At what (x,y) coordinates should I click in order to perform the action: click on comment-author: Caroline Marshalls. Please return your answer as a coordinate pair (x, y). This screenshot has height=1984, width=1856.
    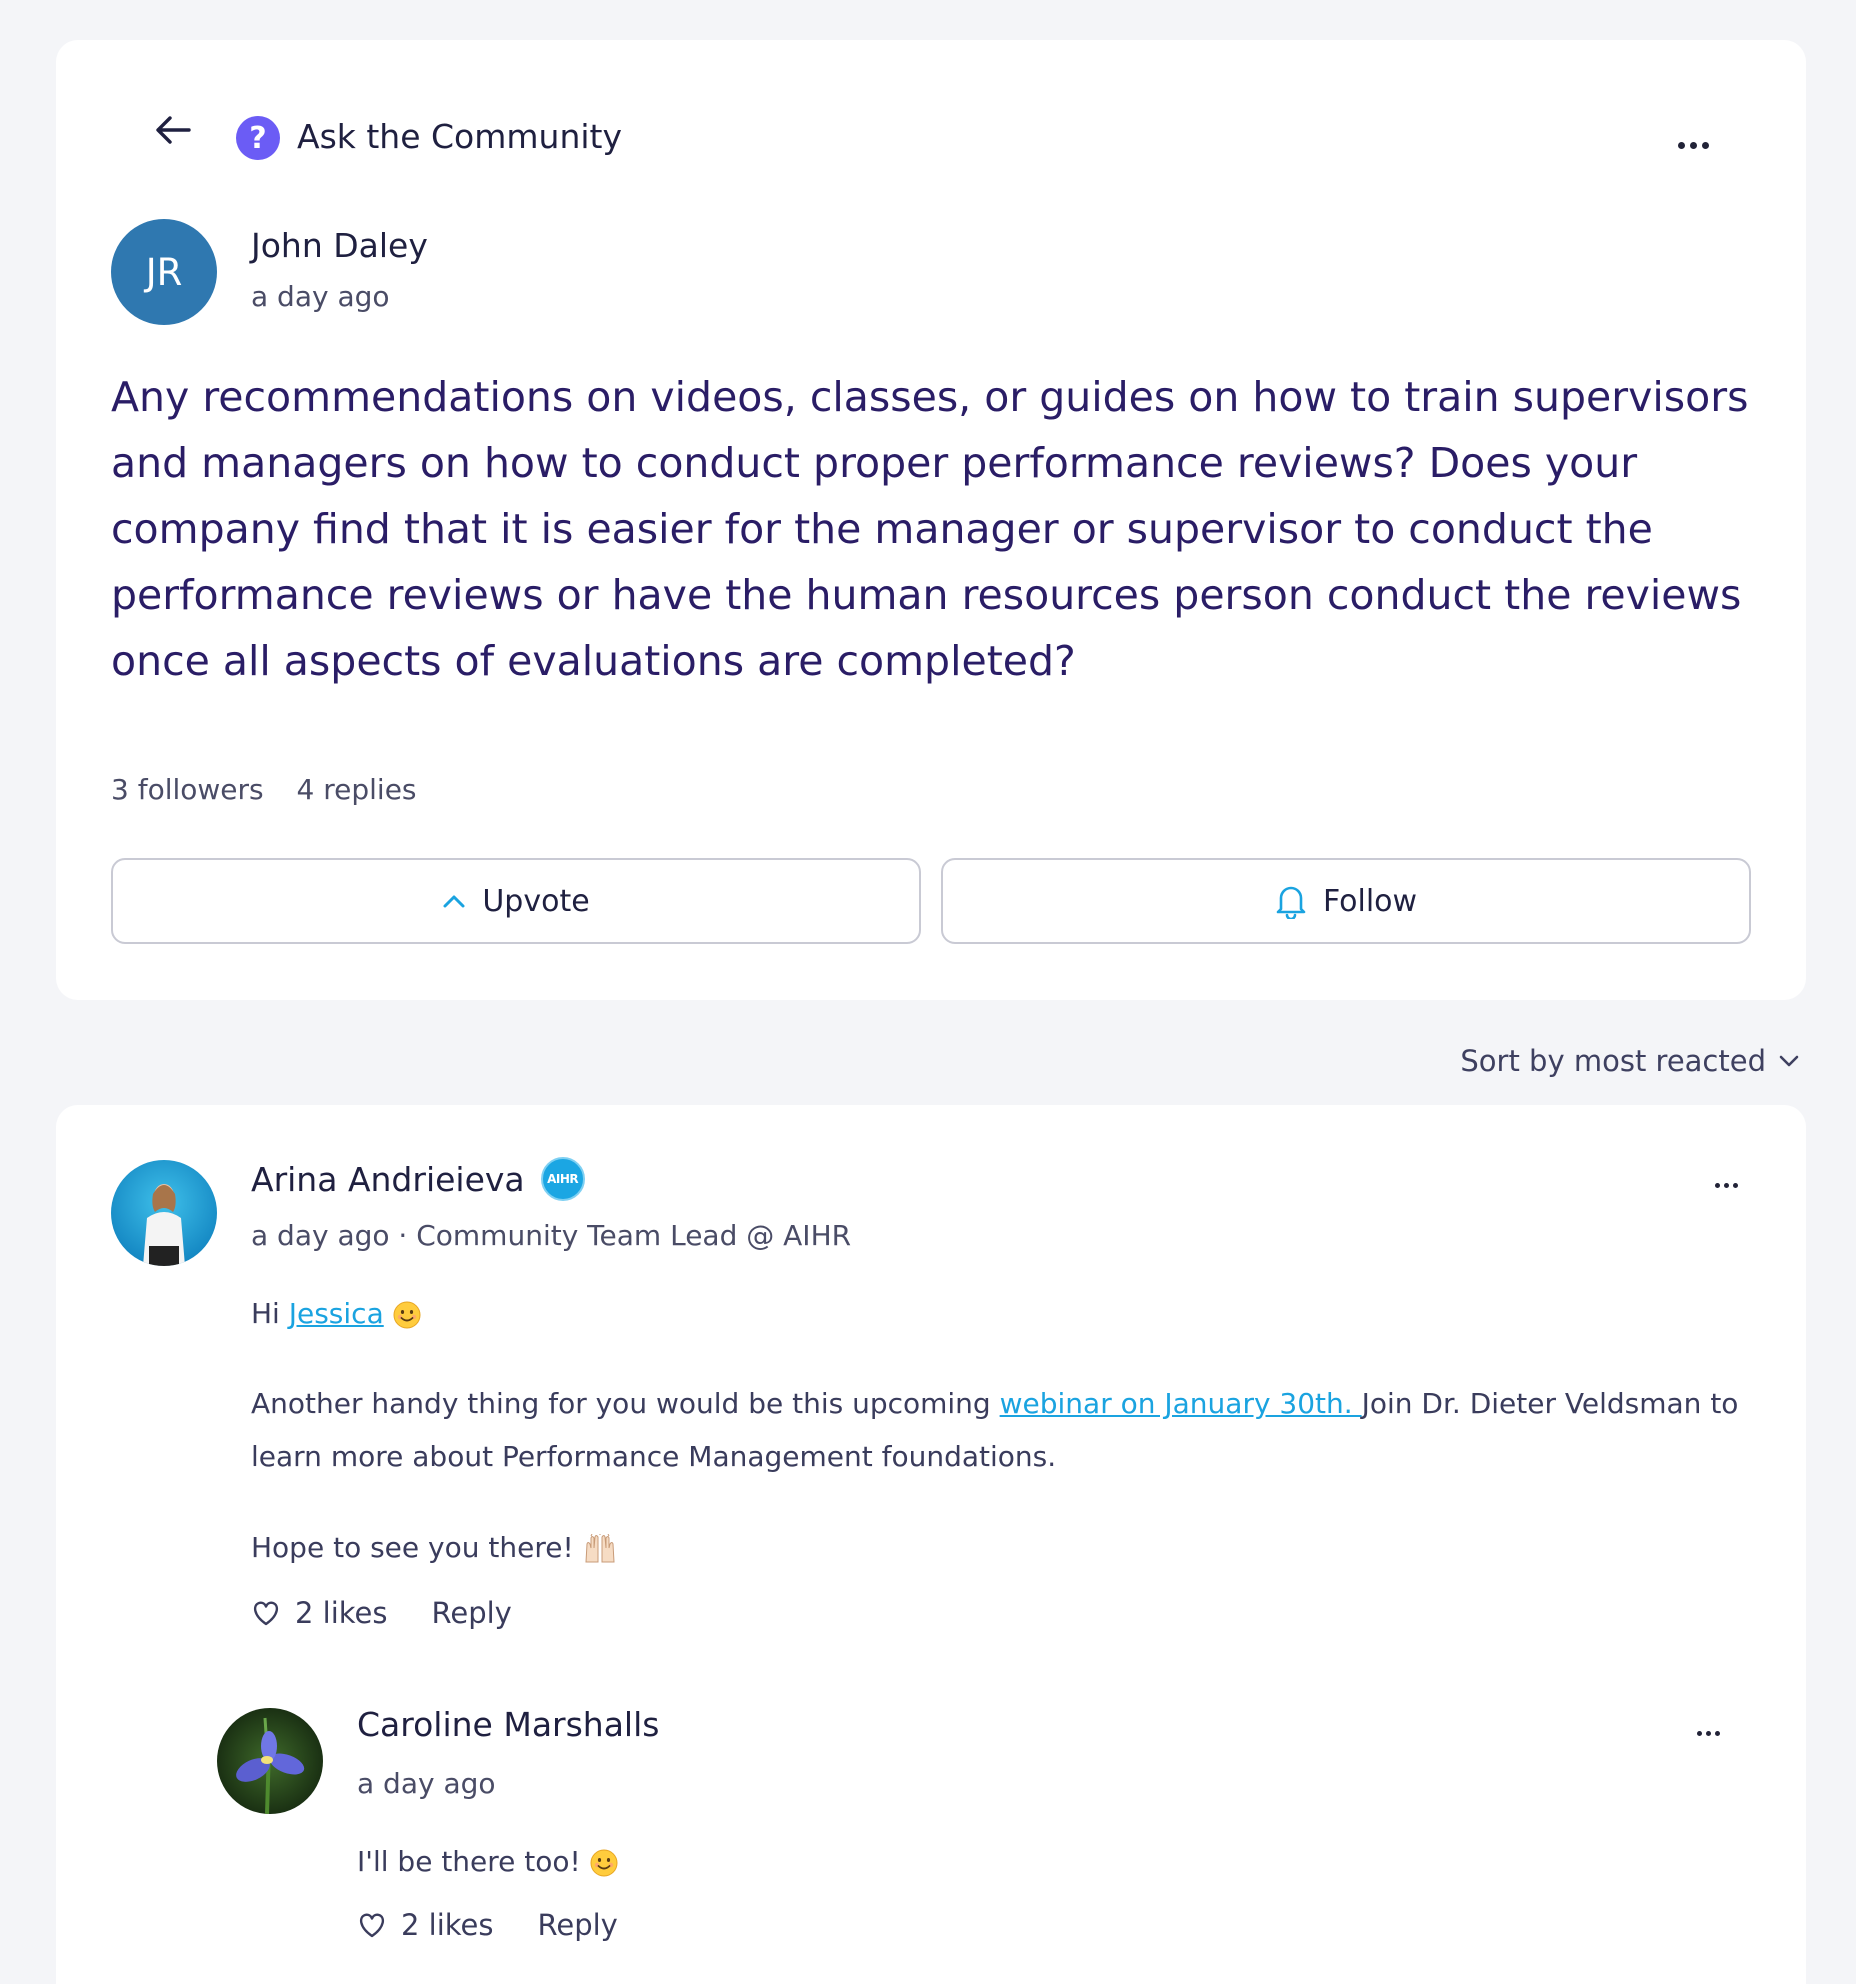
    Looking at the image, I should click on (508, 1724).